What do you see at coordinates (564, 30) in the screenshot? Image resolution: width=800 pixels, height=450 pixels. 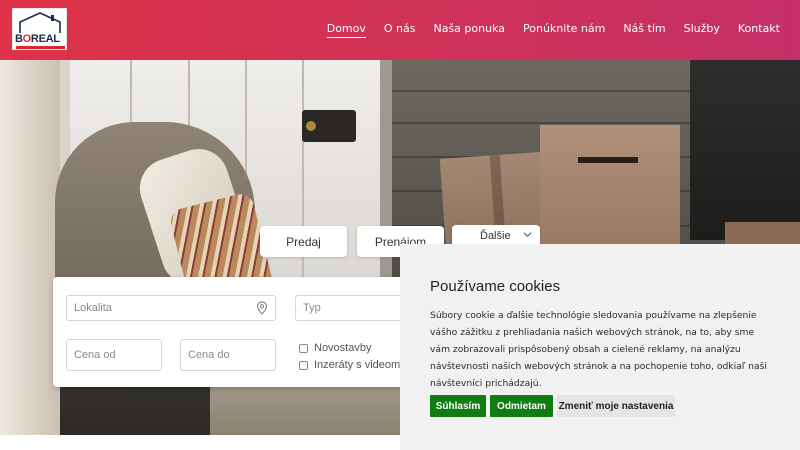 I see `nav-item-ponuknite-nam: Ponúknite nám` at bounding box center [564, 30].